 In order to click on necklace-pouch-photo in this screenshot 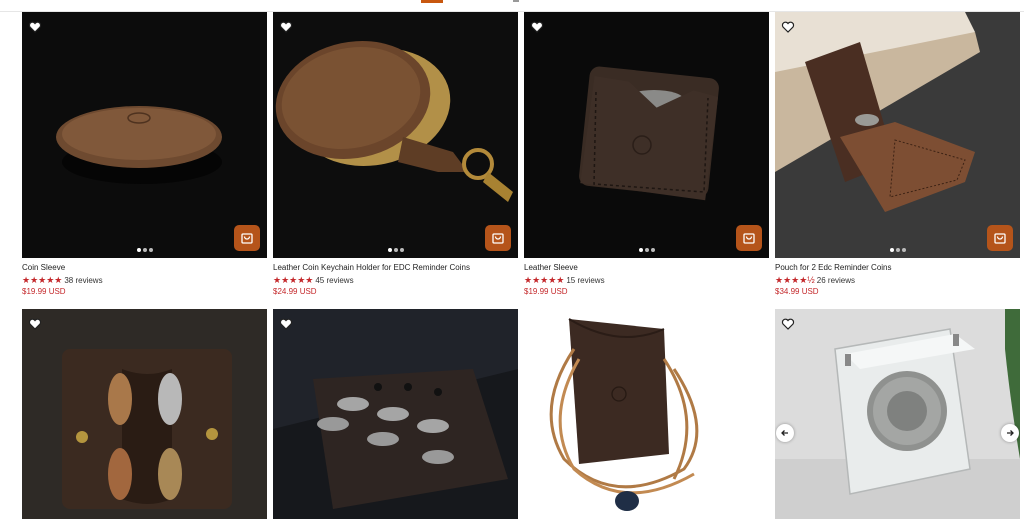, I will do `click(646, 414)`.